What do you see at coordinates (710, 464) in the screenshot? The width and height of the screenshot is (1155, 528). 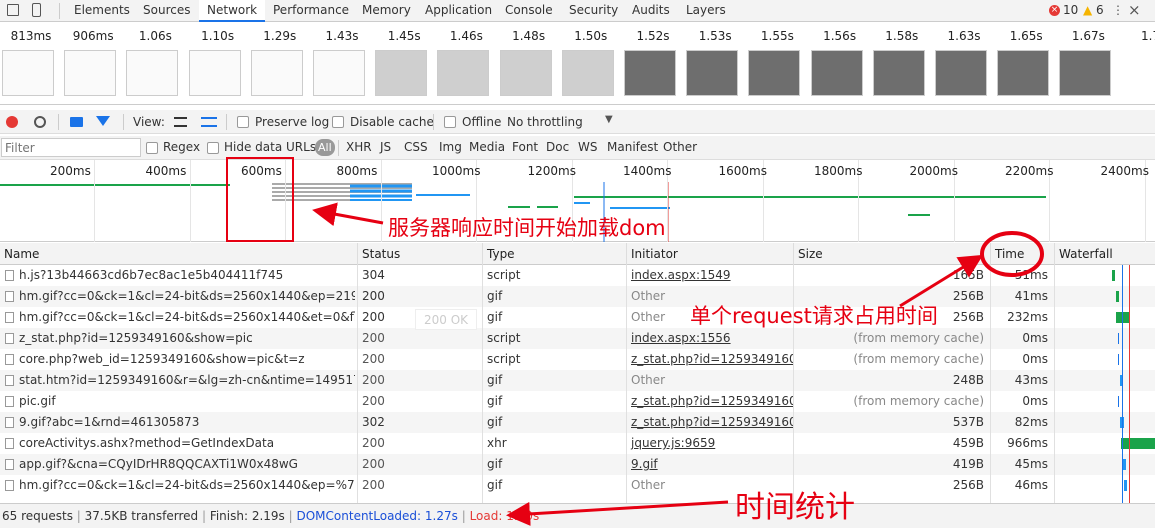 I see `request-initiator: 9.gif` at bounding box center [710, 464].